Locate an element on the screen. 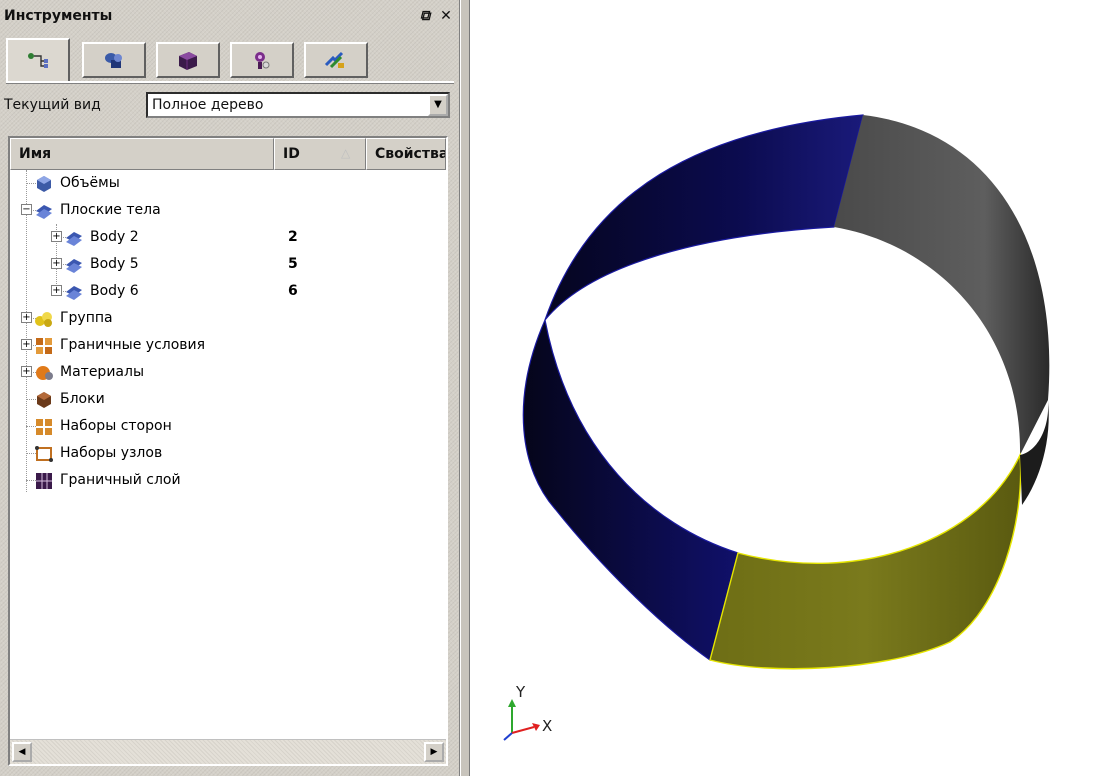 The image size is (1098, 776). tree-item-label: Body 5 is located at coordinates (114, 264).